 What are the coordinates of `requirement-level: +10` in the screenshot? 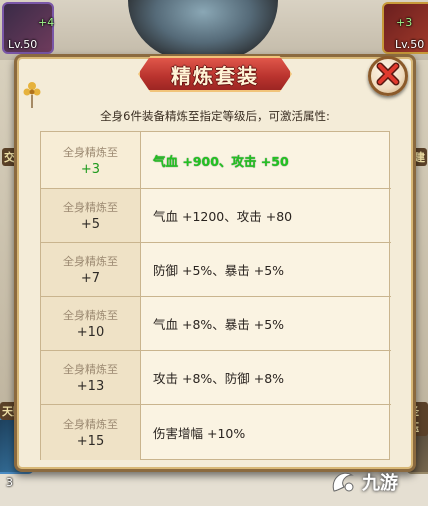 It's located at (90, 332).